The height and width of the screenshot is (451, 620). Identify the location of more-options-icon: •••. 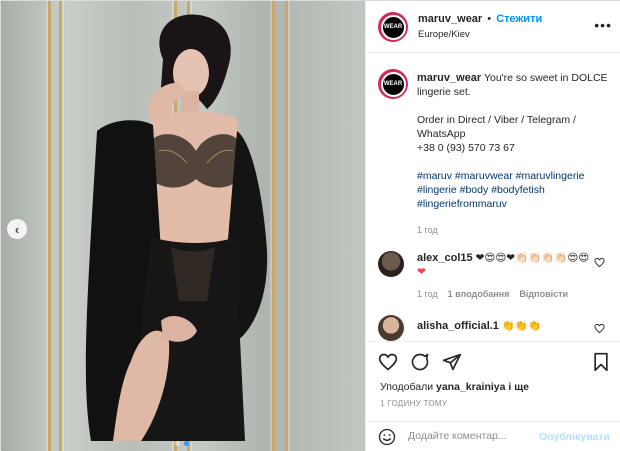
(603, 25).